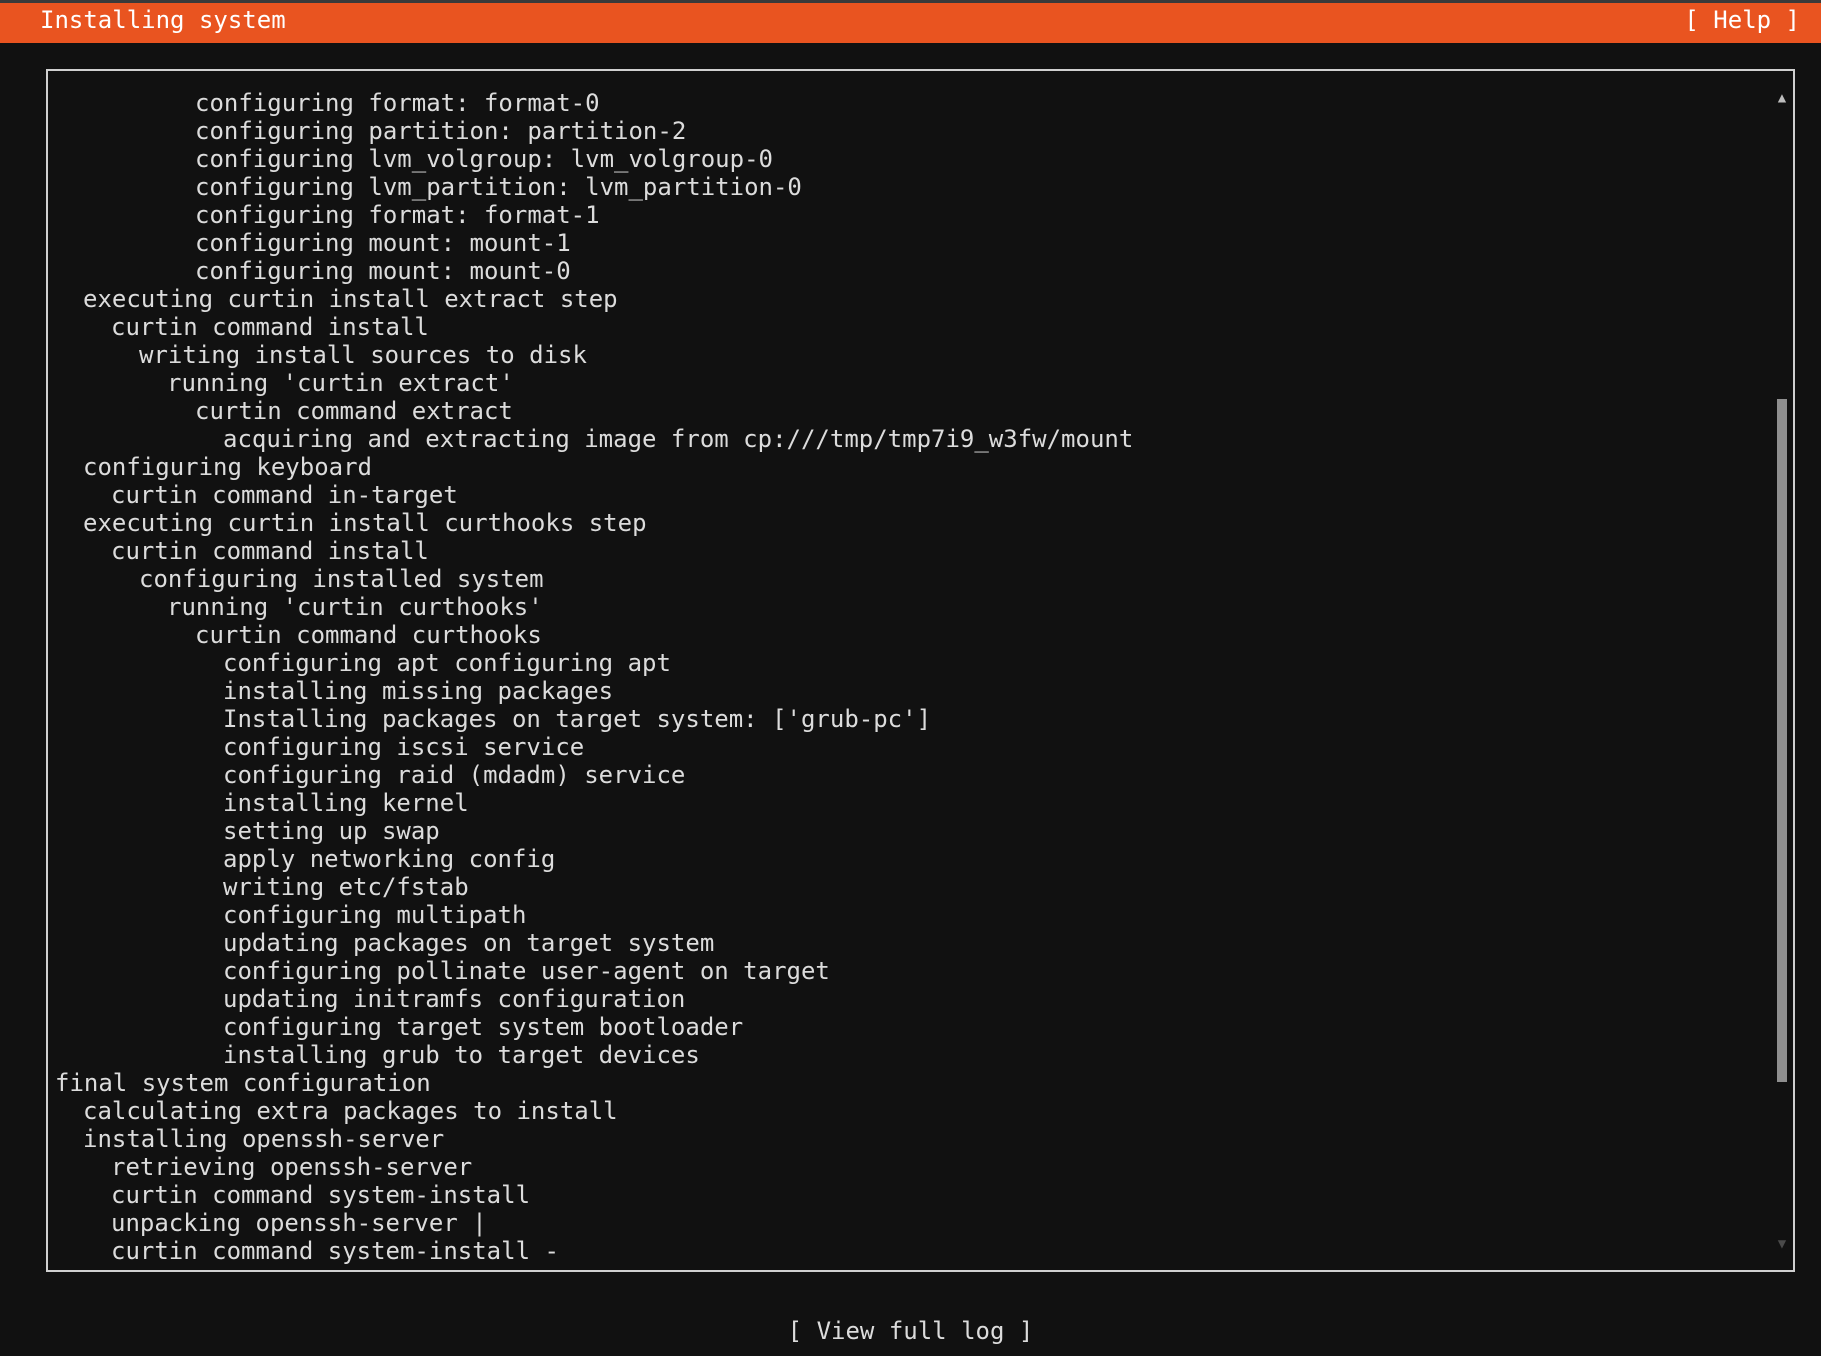  What do you see at coordinates (350, 299) in the screenshot?
I see `log-line: executing curtin install extract step` at bounding box center [350, 299].